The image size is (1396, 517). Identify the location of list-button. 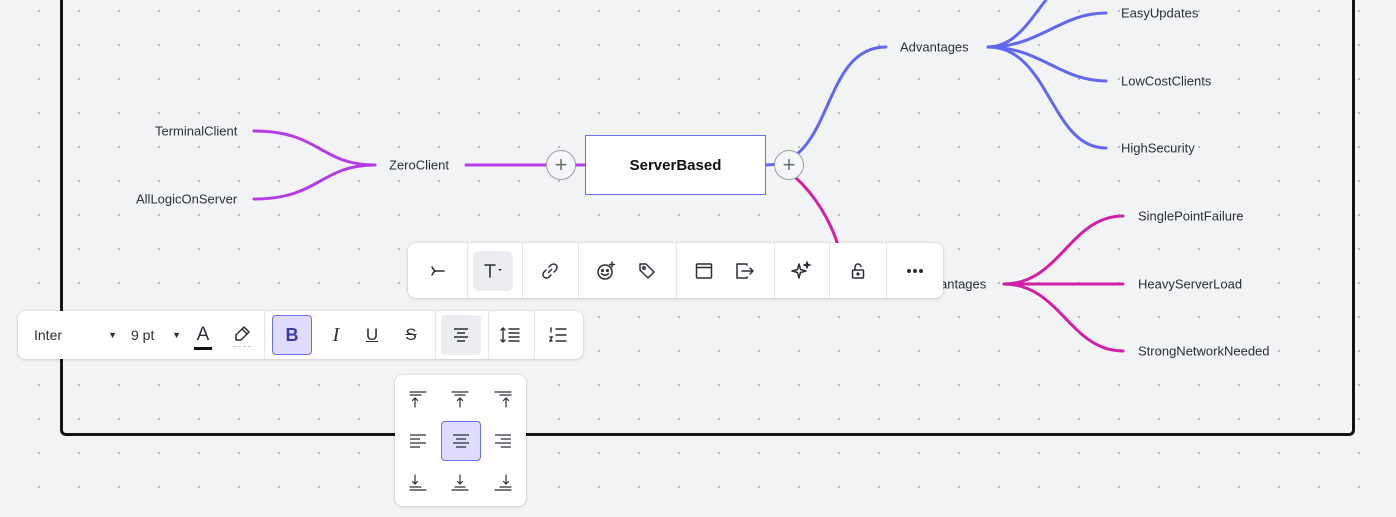
(558, 335).